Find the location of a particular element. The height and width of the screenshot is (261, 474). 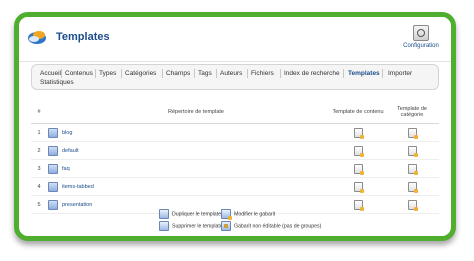

table-row: 4 items-tabbed is located at coordinates (235, 186).